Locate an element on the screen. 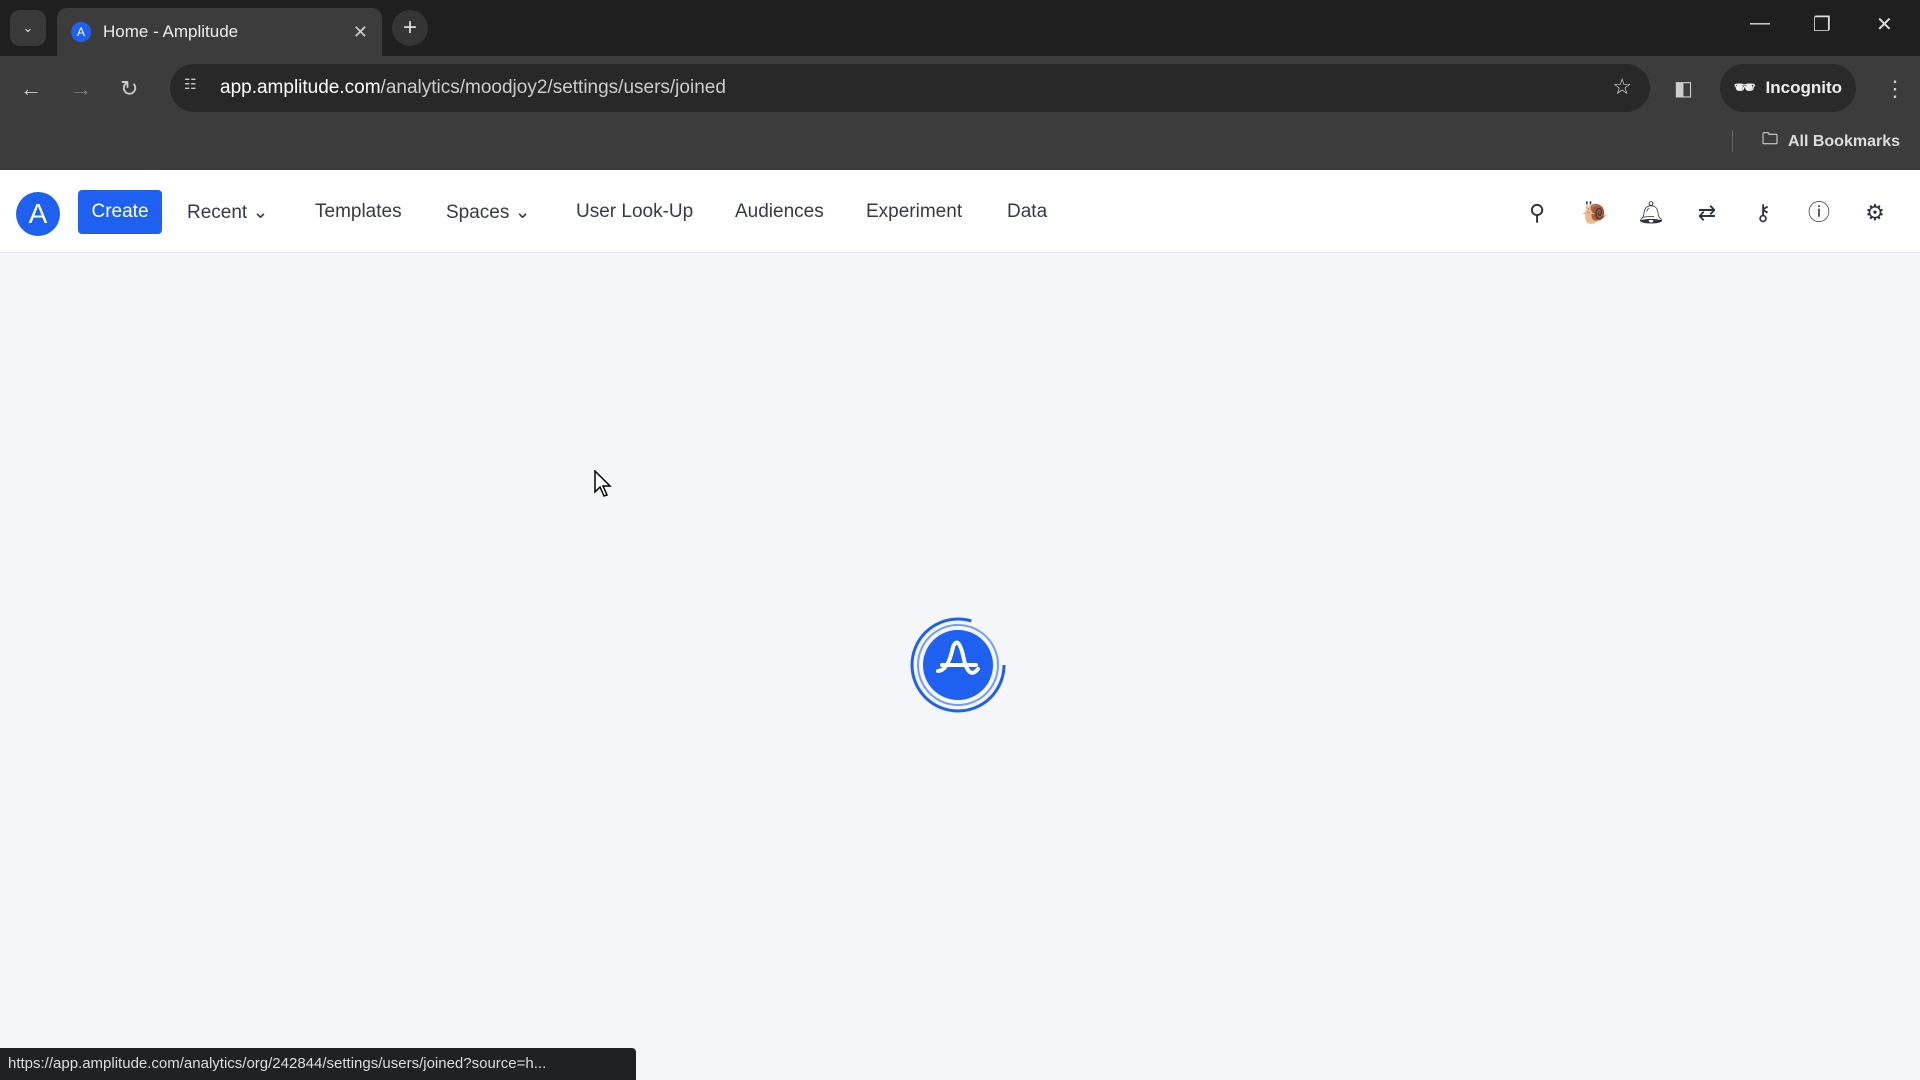 The image size is (1920, 1080). bookmark-star-icon: ☆ is located at coordinates (1622, 87).